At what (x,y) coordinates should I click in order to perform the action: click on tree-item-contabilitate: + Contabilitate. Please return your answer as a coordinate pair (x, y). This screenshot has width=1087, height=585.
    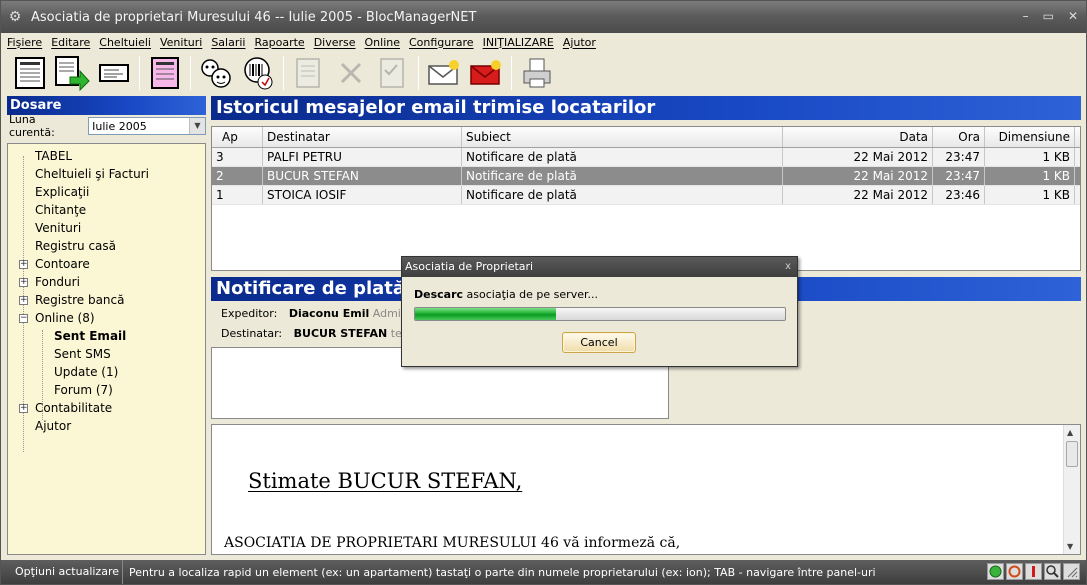
    Looking at the image, I should click on (106, 408).